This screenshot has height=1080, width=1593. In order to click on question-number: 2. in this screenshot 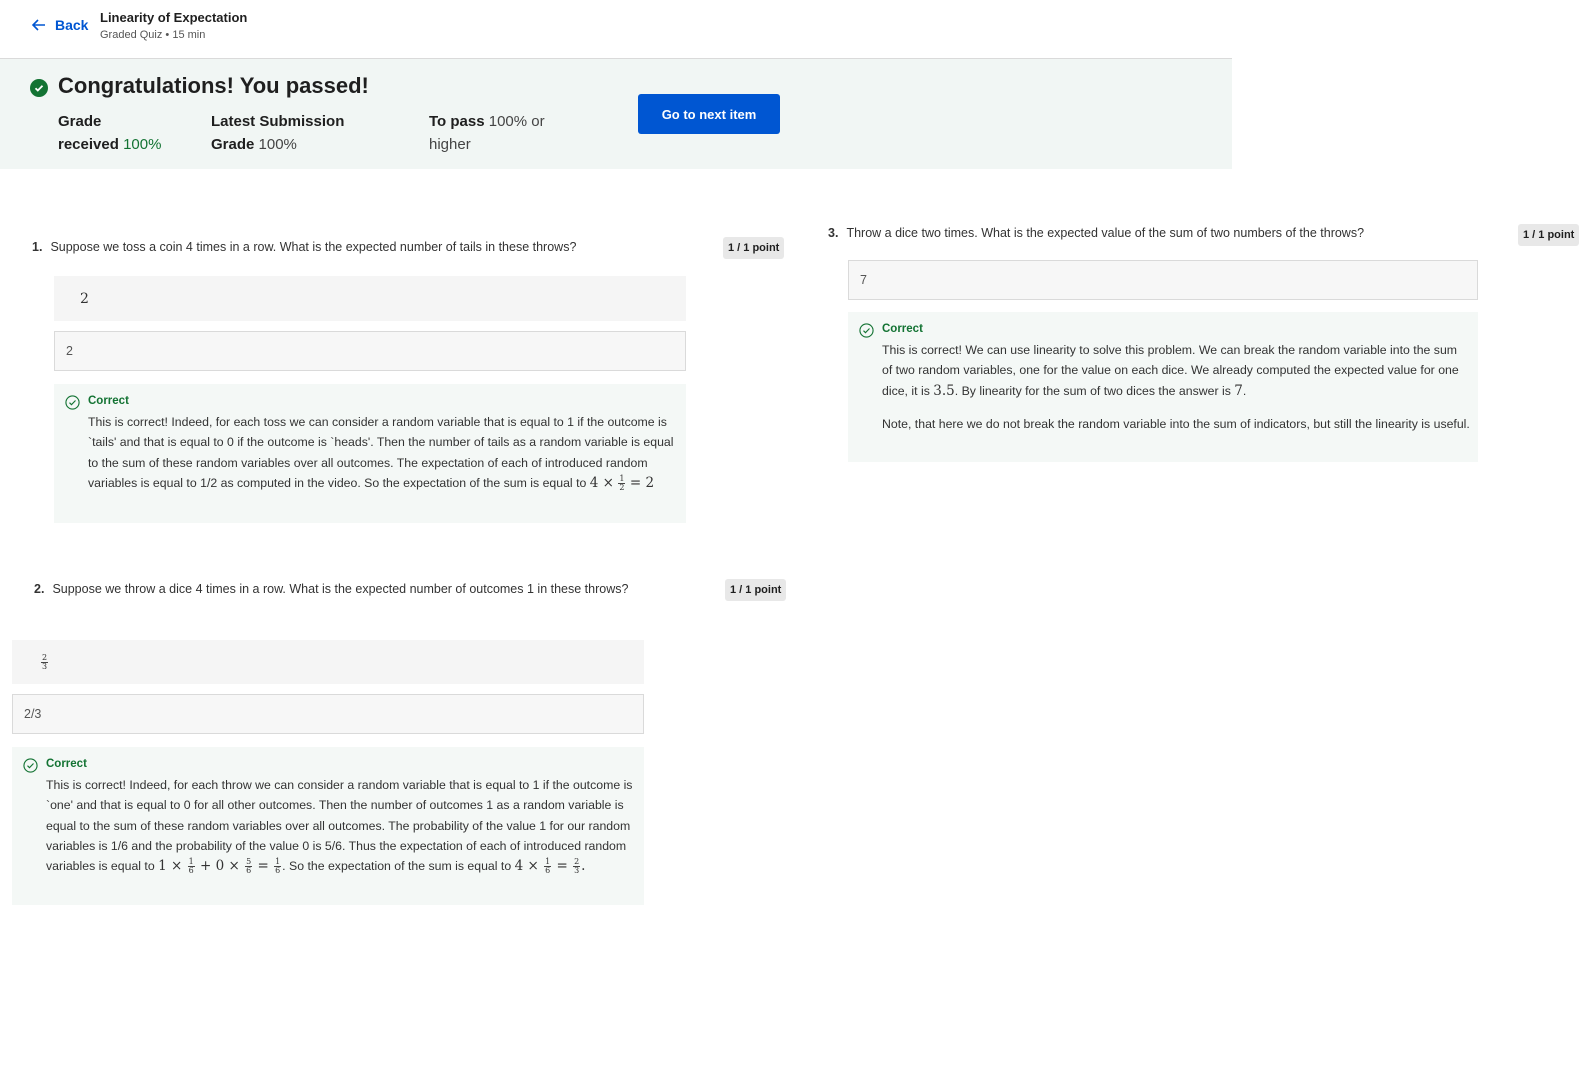, I will do `click(39, 589)`.